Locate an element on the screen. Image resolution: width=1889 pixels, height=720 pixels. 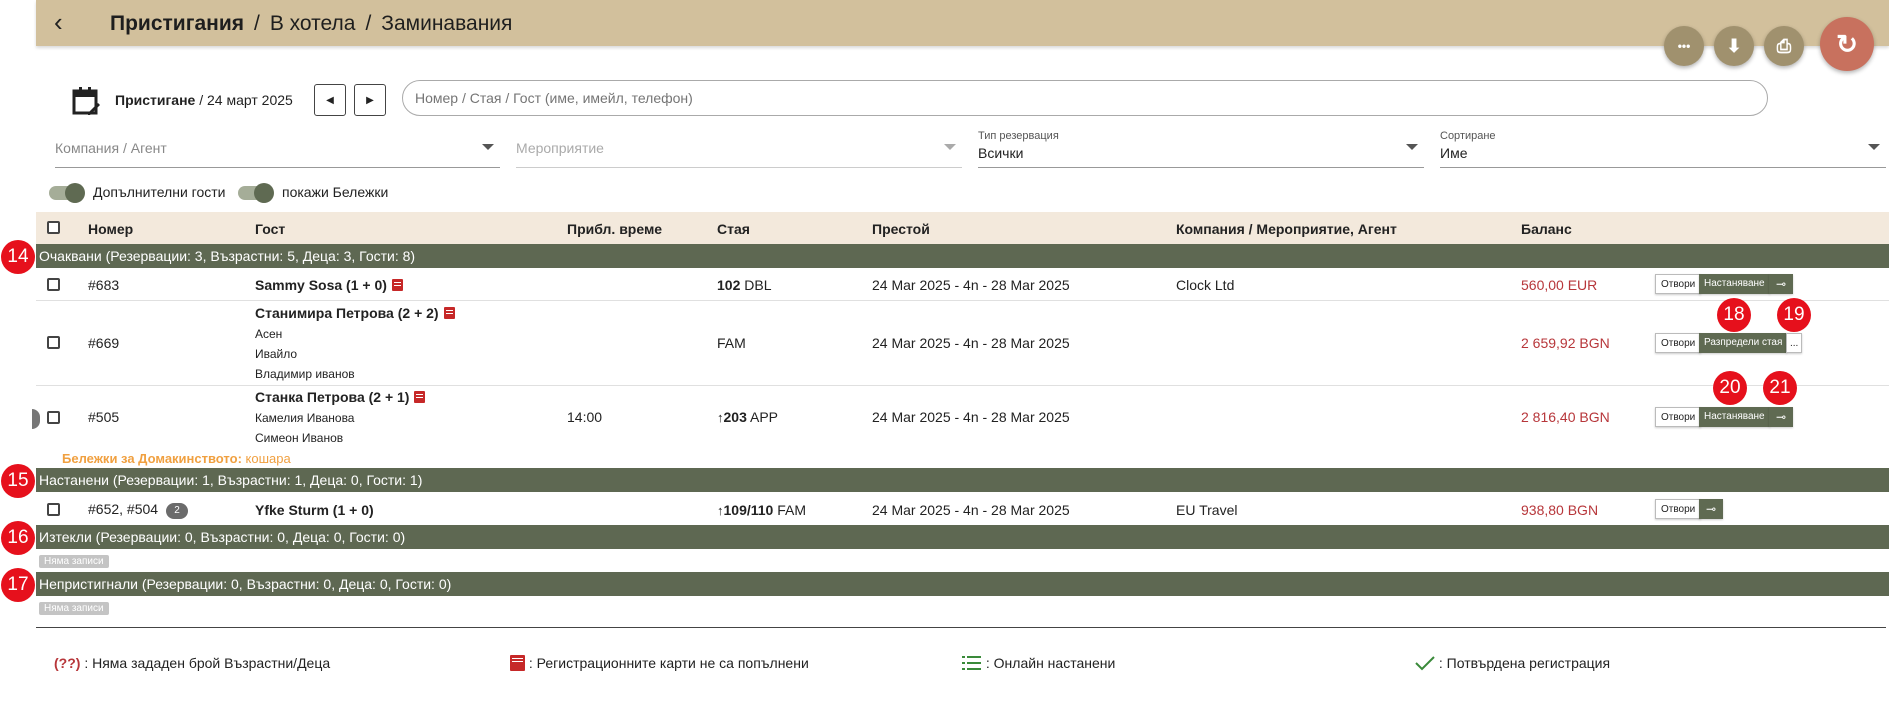
guest-name-text: Станка Петрова (2 + 1) is located at coordinates (332, 397).